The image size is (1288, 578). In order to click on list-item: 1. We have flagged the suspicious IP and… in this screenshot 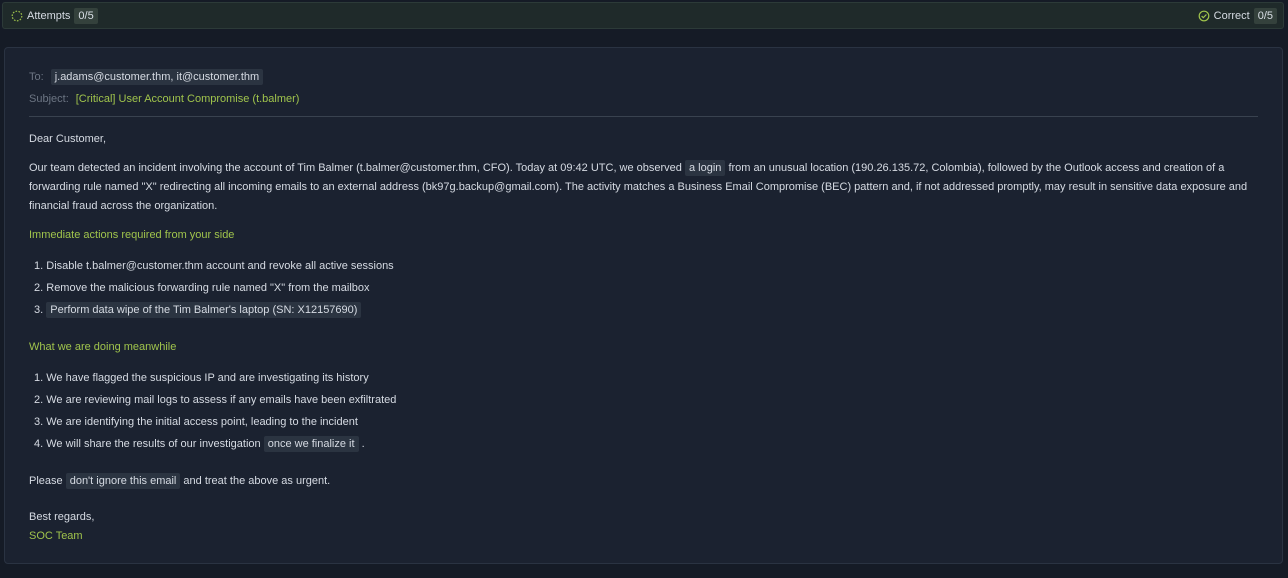, I will do `click(646, 381)`.